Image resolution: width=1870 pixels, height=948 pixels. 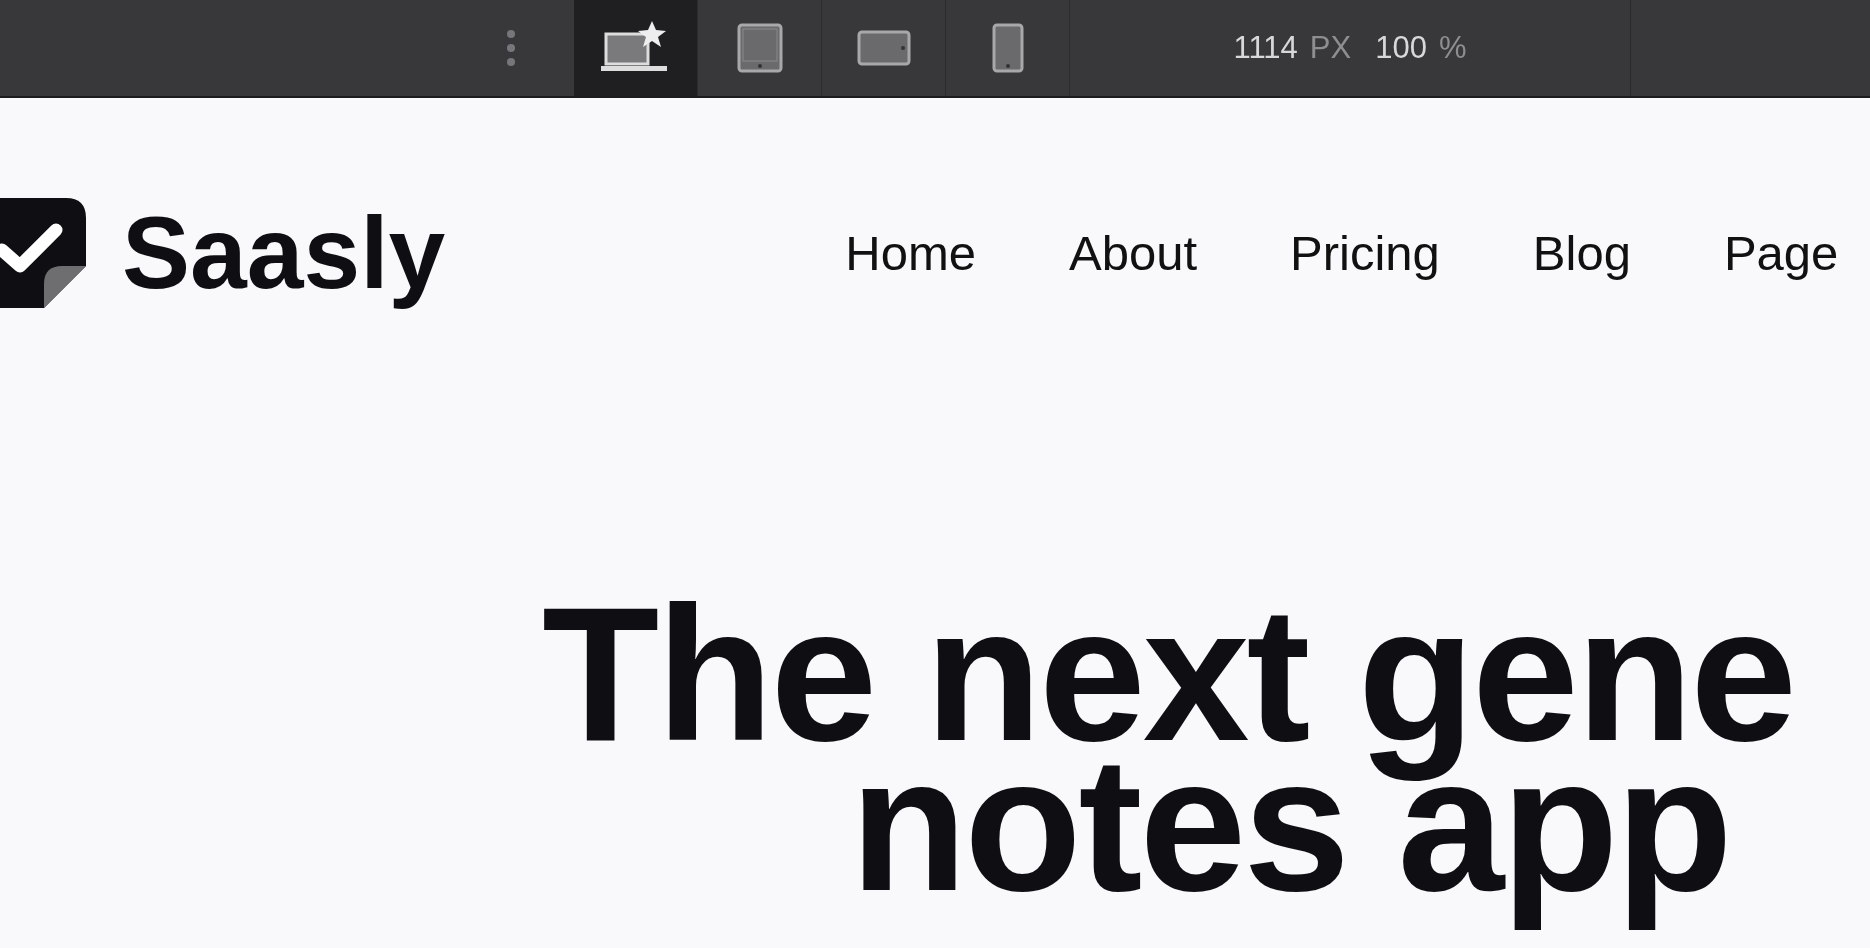 What do you see at coordinates (759, 48) in the screenshot?
I see `tablet-icon` at bounding box center [759, 48].